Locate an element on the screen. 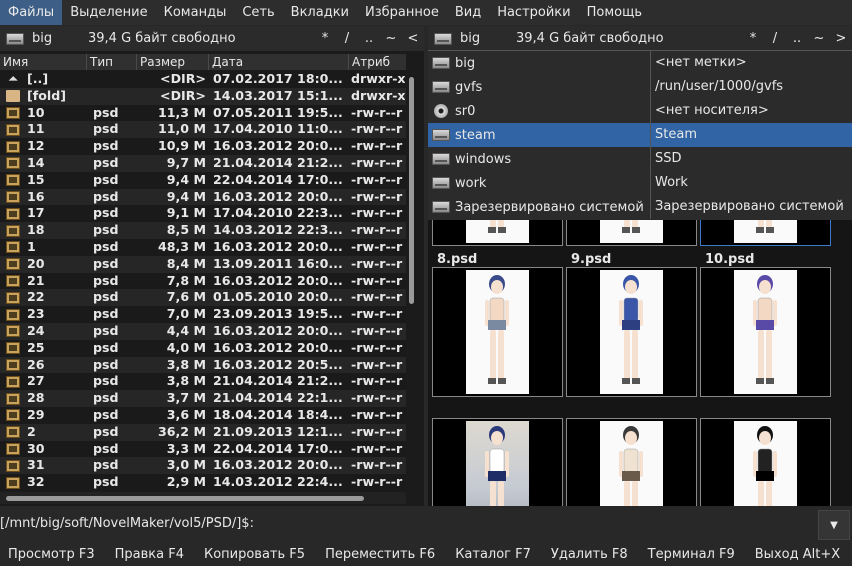  left-drive-name: big is located at coordinates (60, 38).